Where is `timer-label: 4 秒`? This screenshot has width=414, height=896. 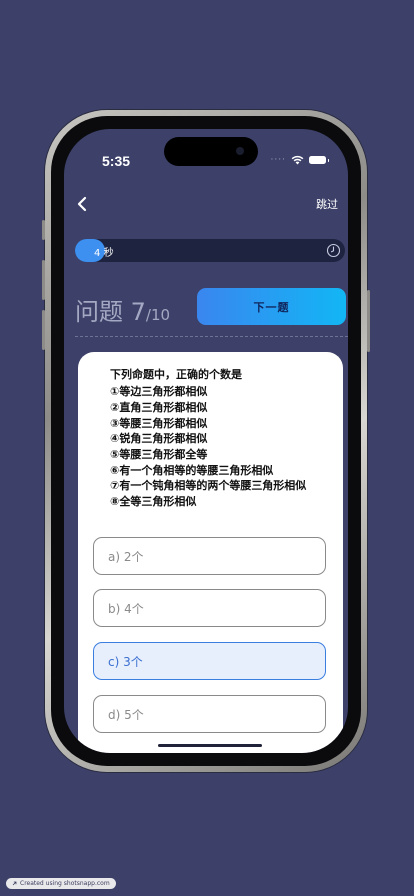 timer-label: 4 秒 is located at coordinates (104, 251).